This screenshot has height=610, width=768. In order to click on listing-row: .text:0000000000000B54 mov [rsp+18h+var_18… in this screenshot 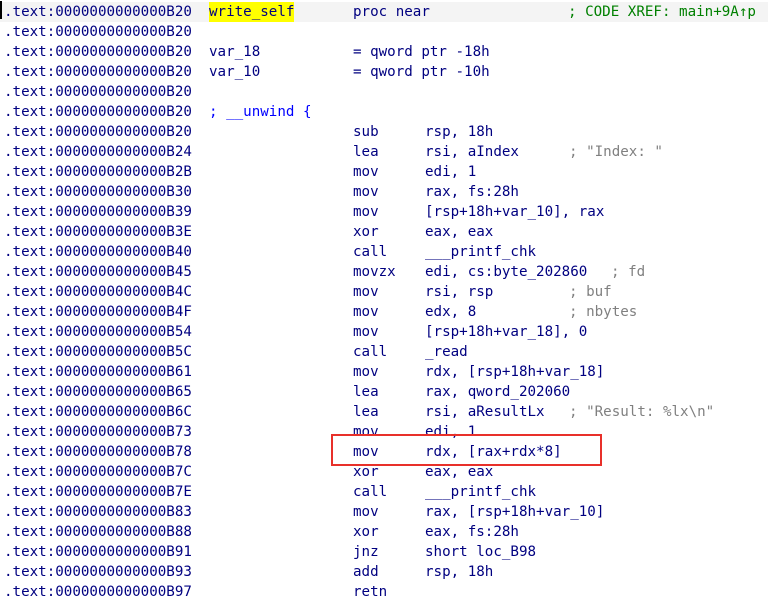, I will do `click(384, 332)`.